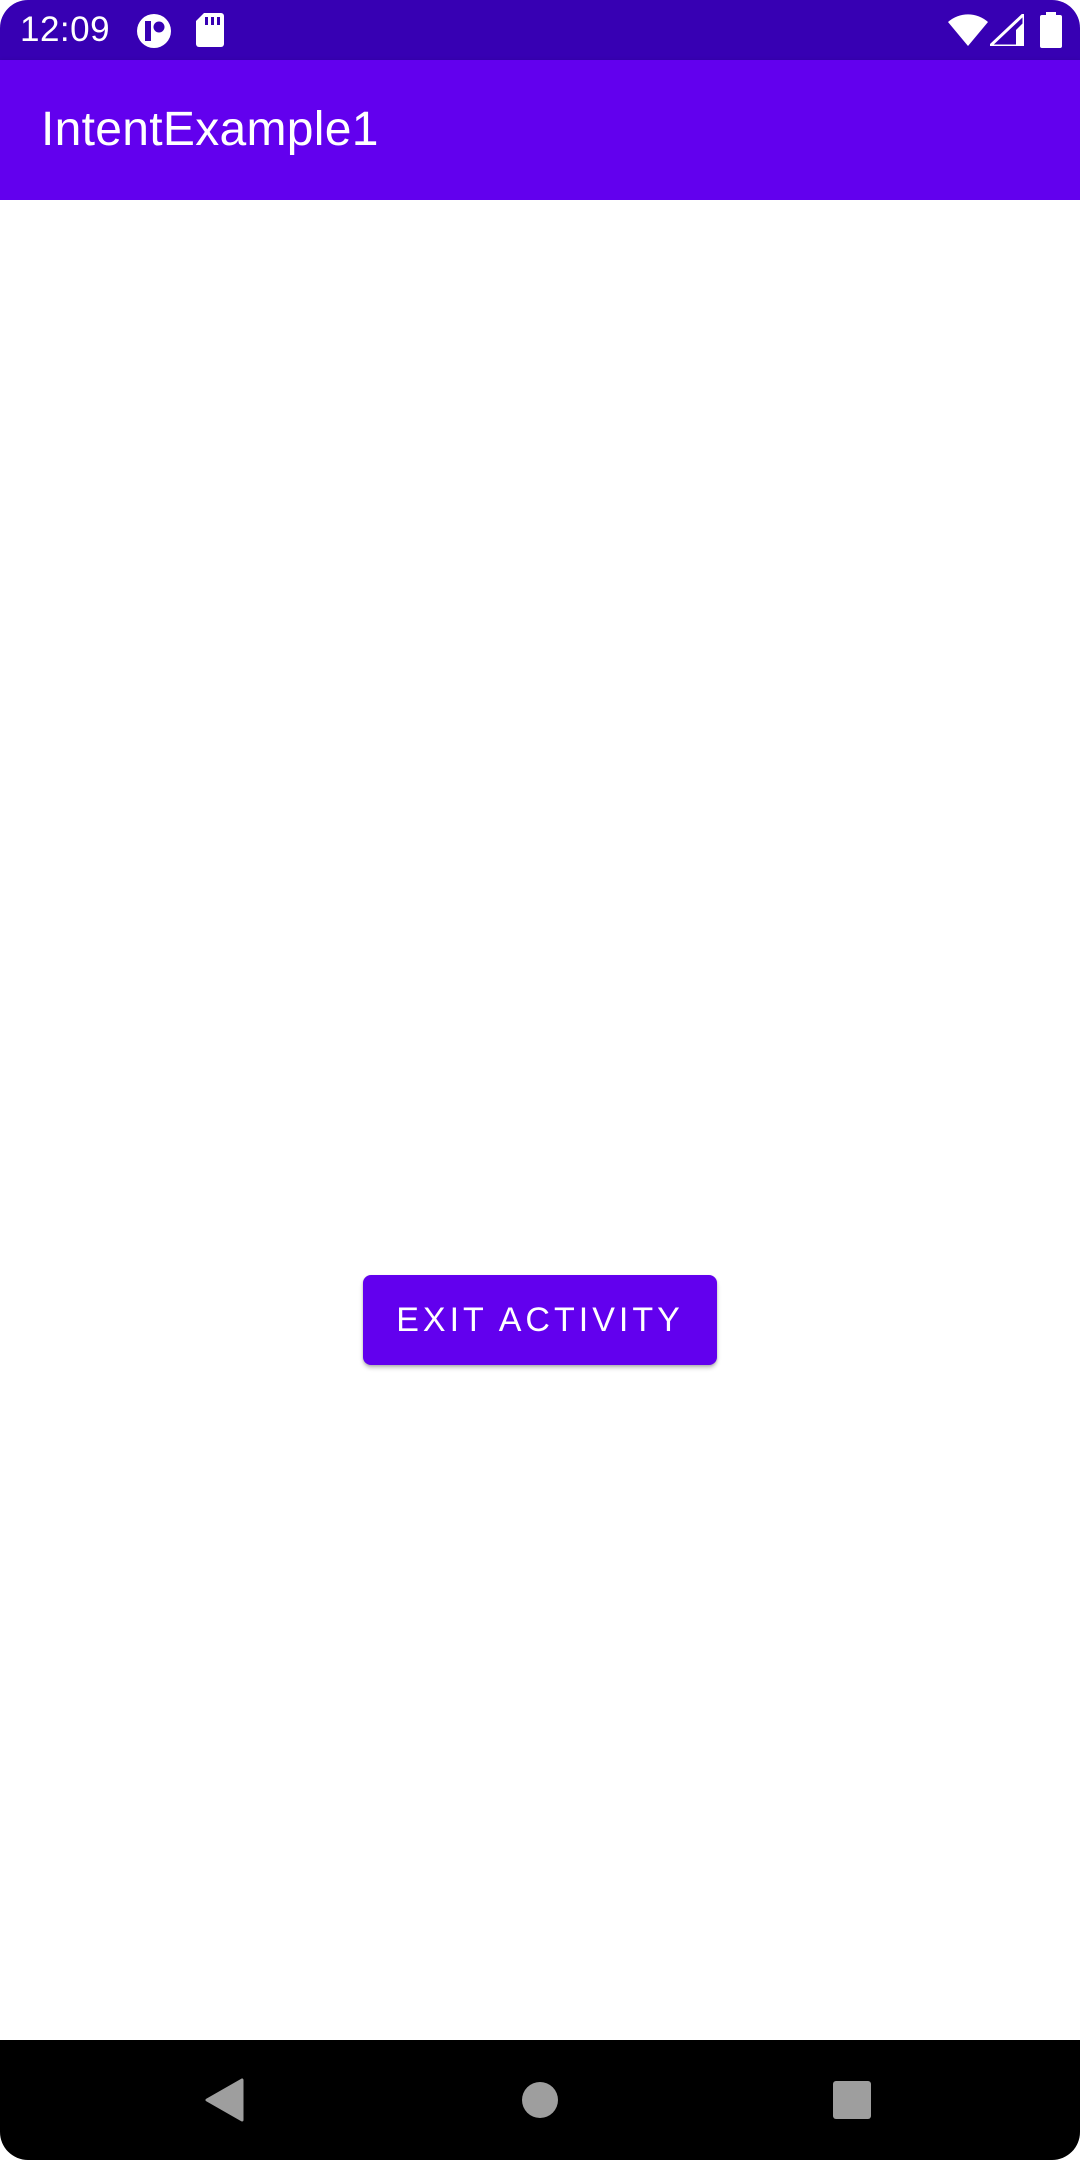 Image resolution: width=1080 pixels, height=2160 pixels. I want to click on status-bar: 12:09, so click(540, 30).